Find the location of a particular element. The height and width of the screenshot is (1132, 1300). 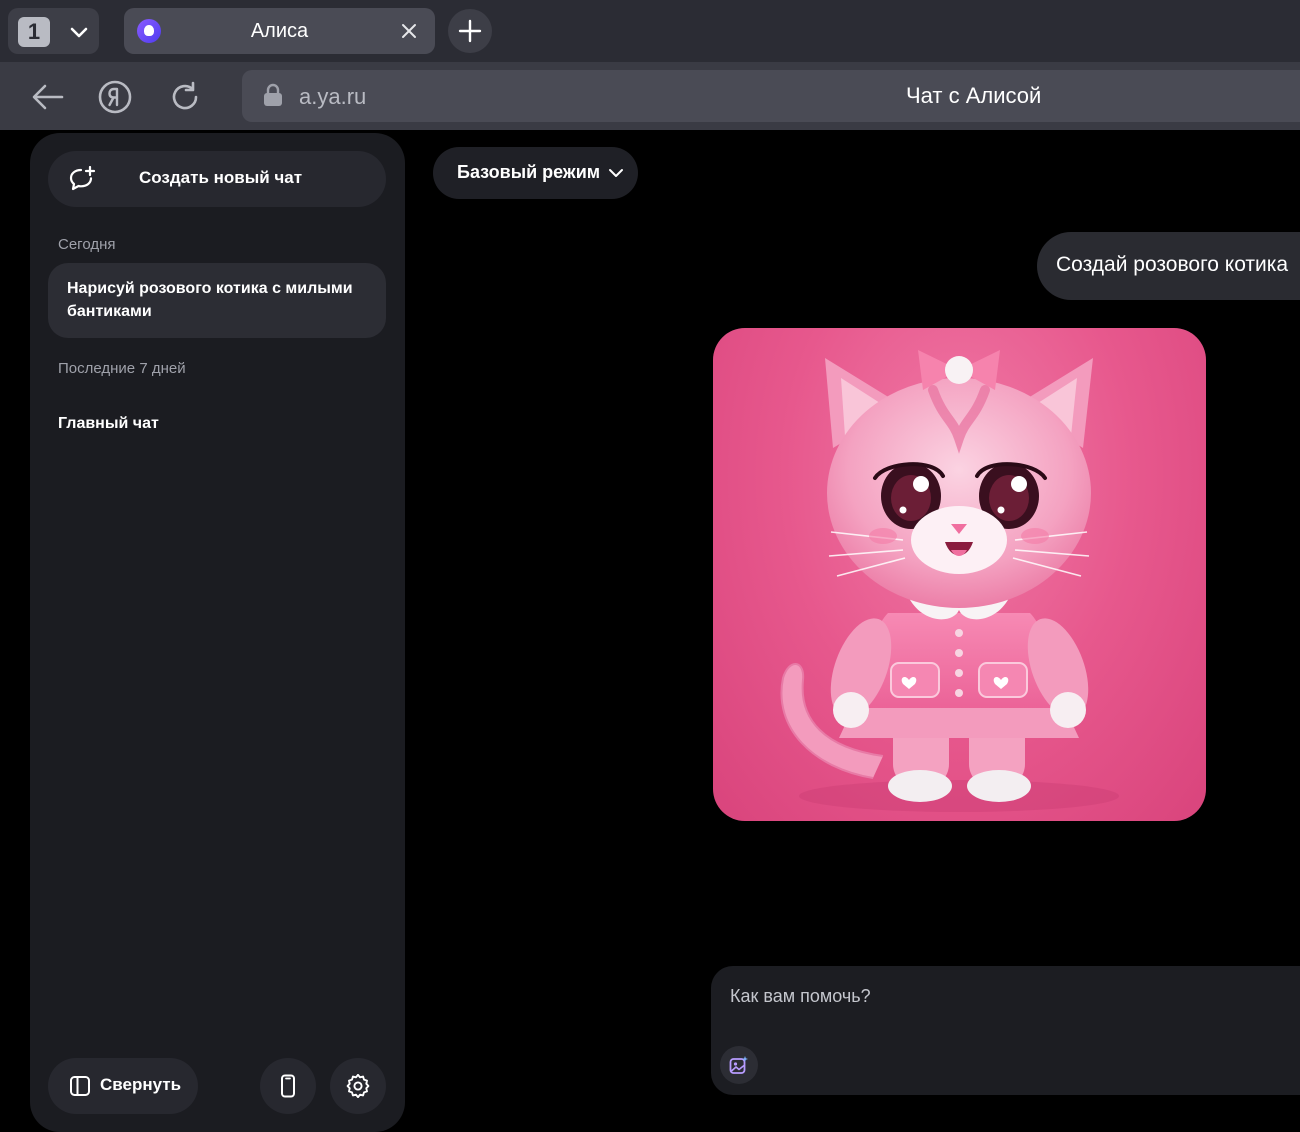

new-chat-label: Создать новый чат is located at coordinates (221, 177).